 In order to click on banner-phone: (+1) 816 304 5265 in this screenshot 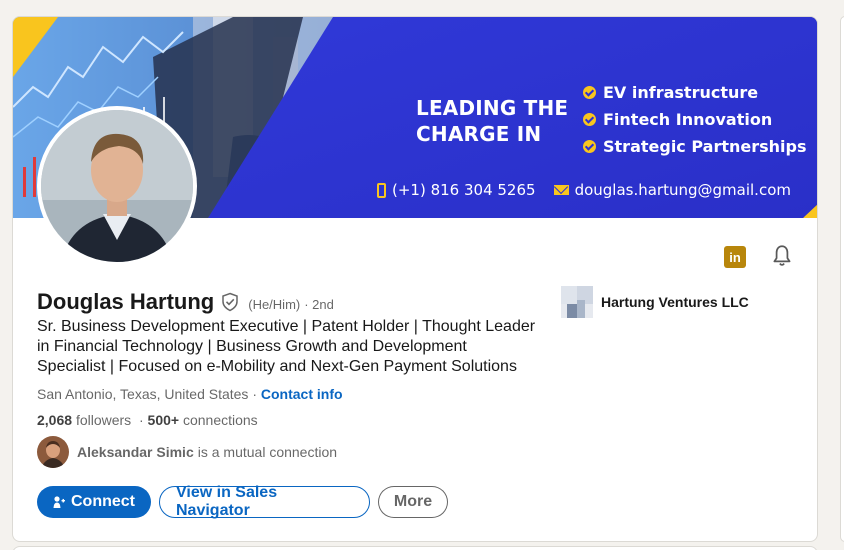, I will do `click(464, 190)`.